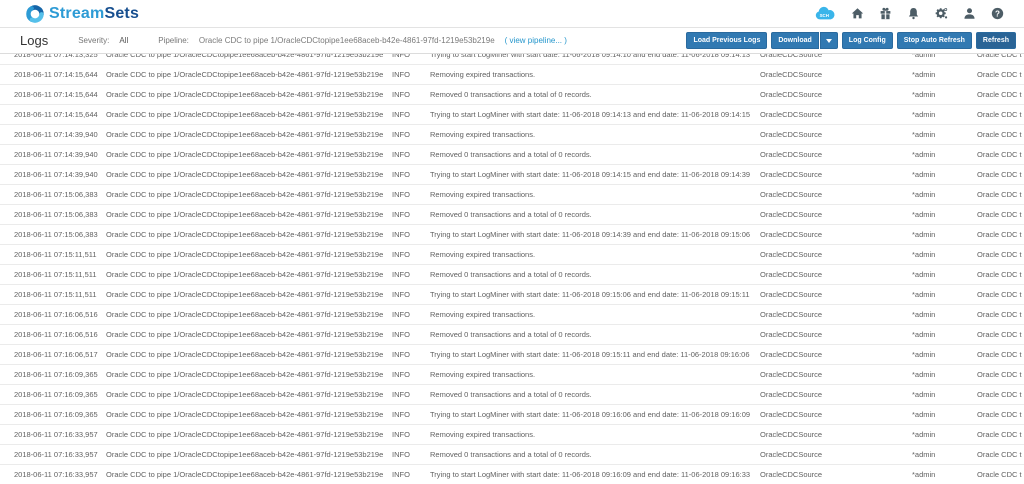  Describe the element at coordinates (969, 13) in the screenshot. I see `user-icon` at that location.